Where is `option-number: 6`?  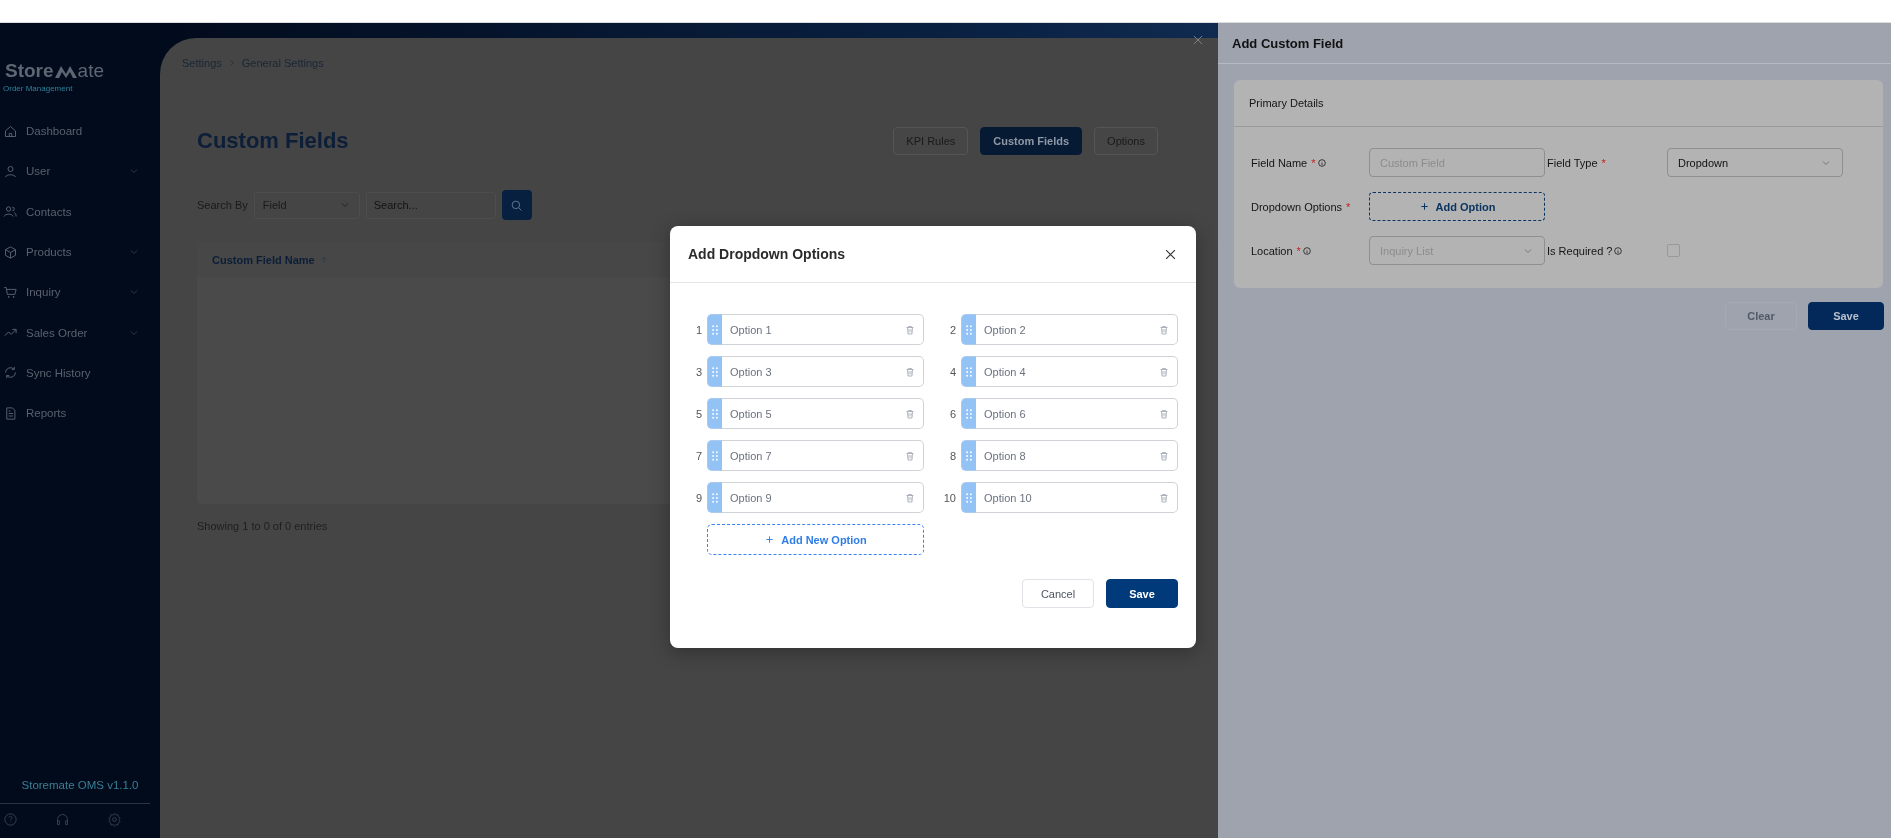
option-number: 6 is located at coordinates (952, 413).